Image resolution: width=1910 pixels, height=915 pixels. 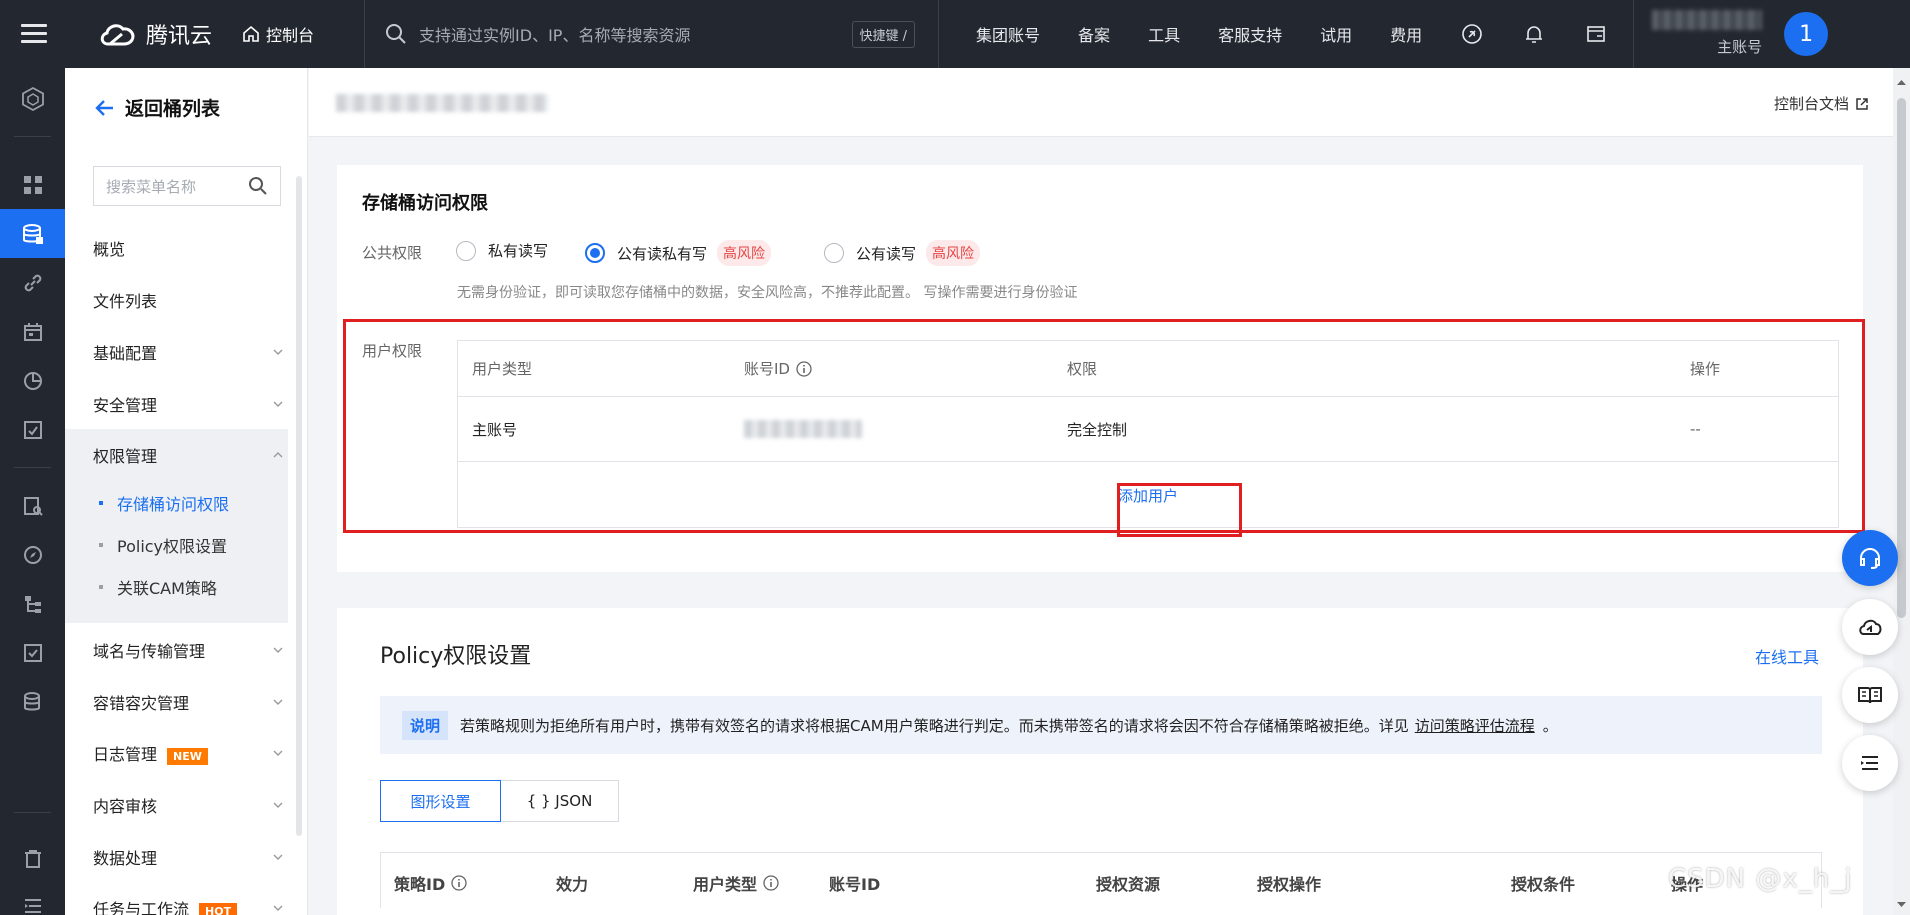 I want to click on radio-label: 公有读私有写, so click(x=662, y=253).